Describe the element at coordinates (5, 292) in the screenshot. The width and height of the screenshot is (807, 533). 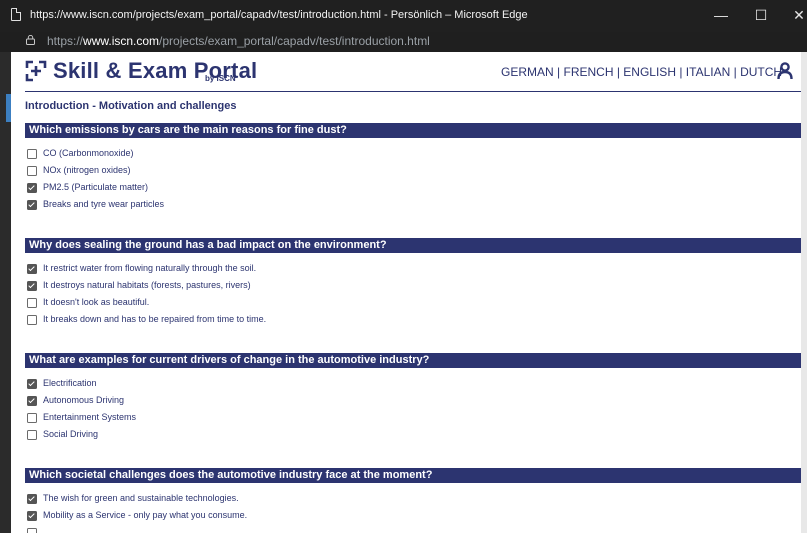
I see `left-background-strip` at that location.